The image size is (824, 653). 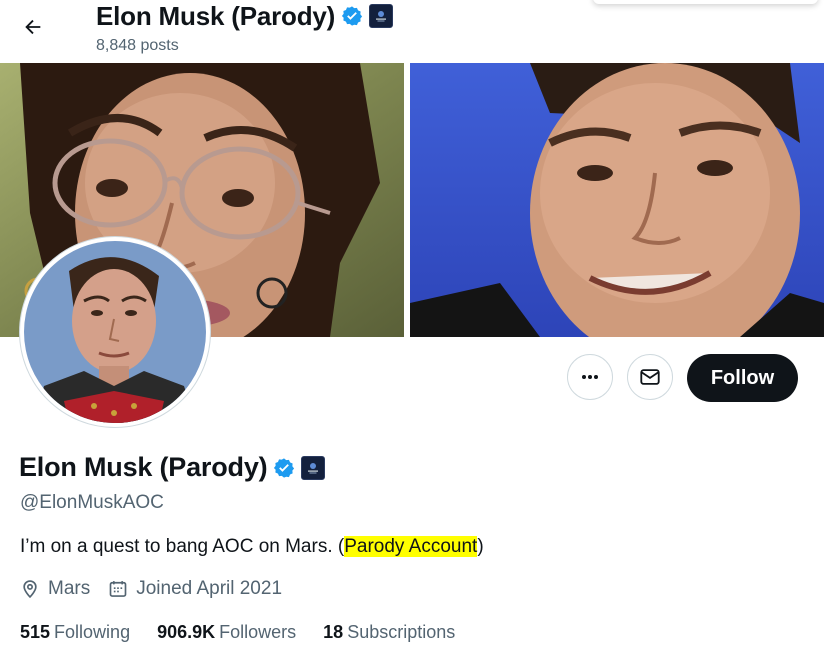 I want to click on following-stat: 515 Following, so click(x=75, y=632).